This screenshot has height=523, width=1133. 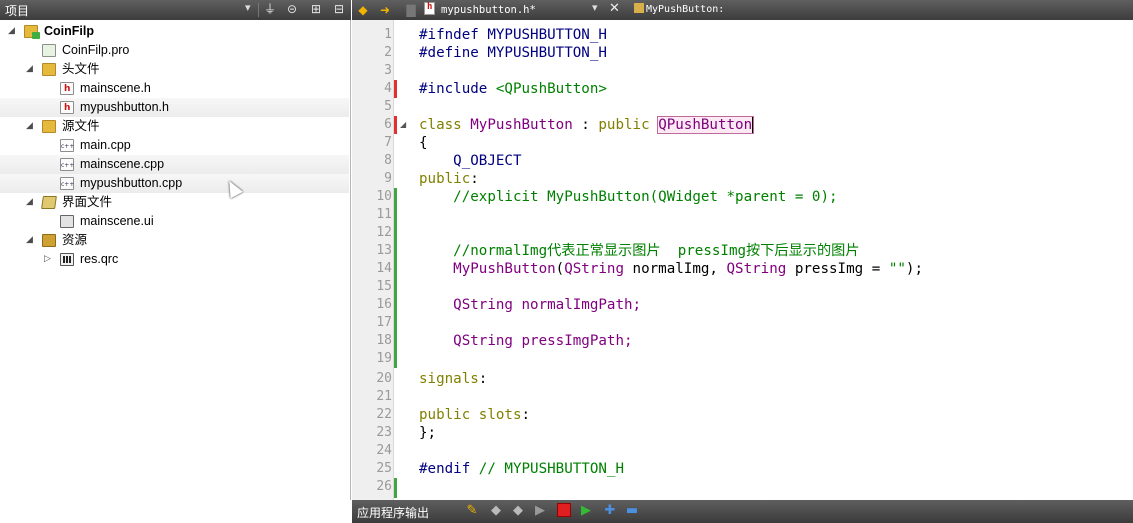 What do you see at coordinates (586, 511) in the screenshot?
I see `rerun-icon: ▶` at bounding box center [586, 511].